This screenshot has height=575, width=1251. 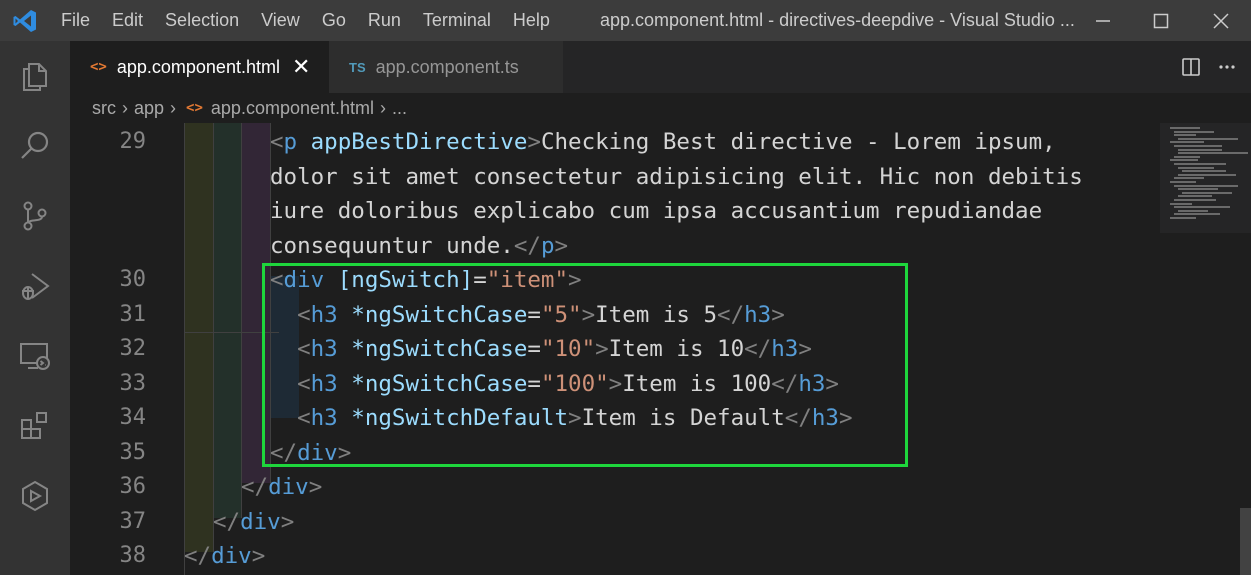 I want to click on menu-edit: Edit, so click(x=127, y=20).